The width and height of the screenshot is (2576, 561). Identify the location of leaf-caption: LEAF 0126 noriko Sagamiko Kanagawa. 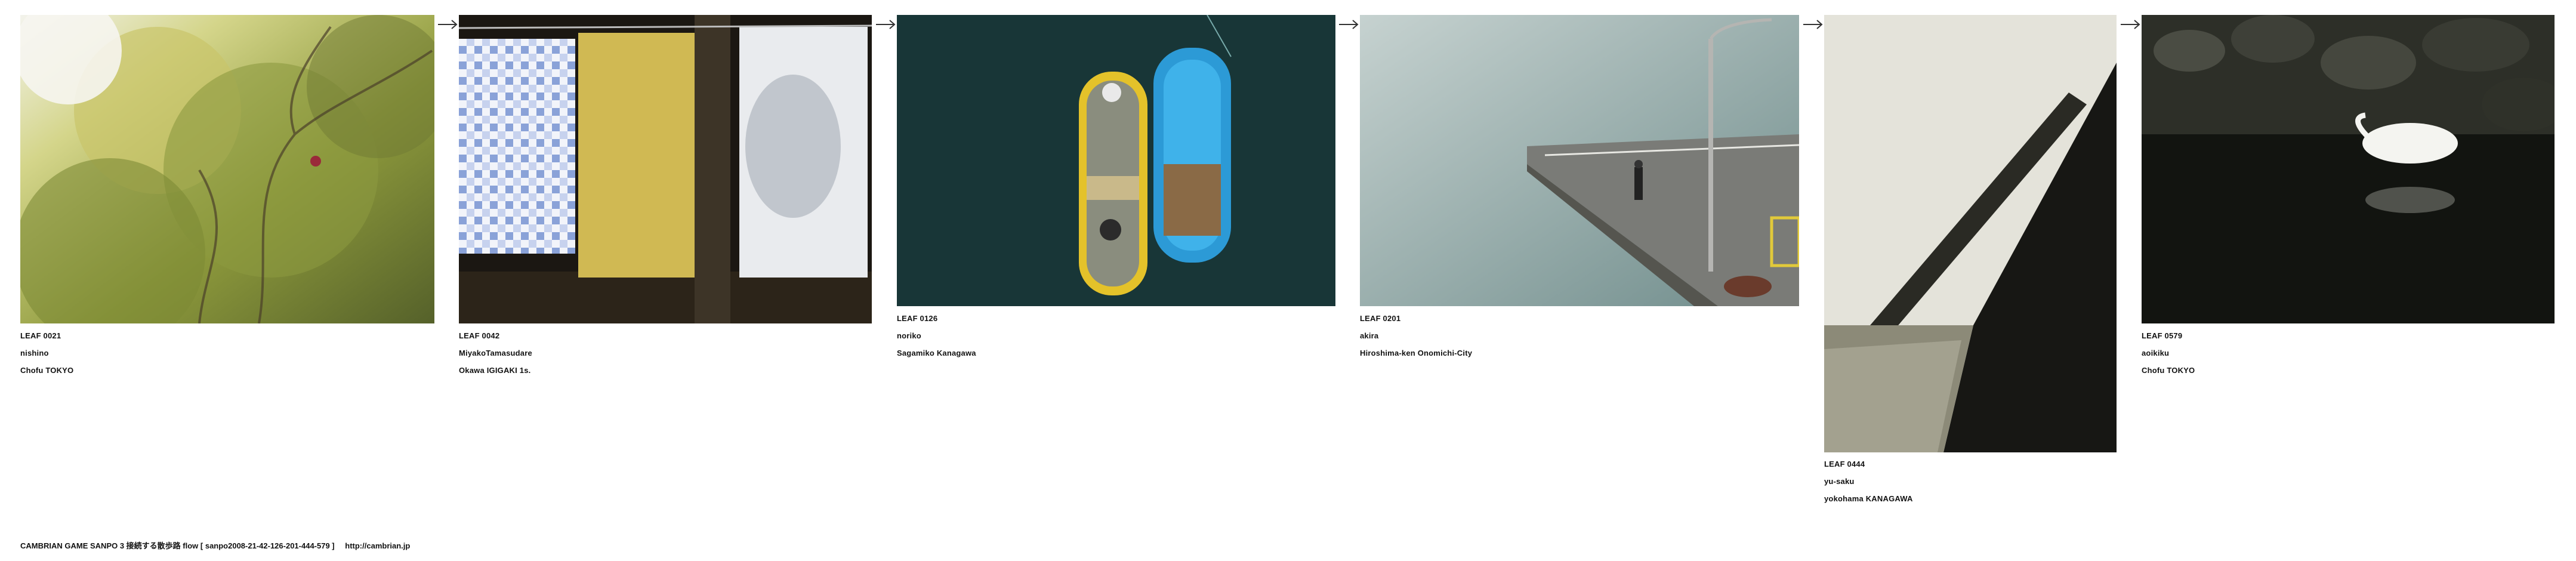
(937, 336).